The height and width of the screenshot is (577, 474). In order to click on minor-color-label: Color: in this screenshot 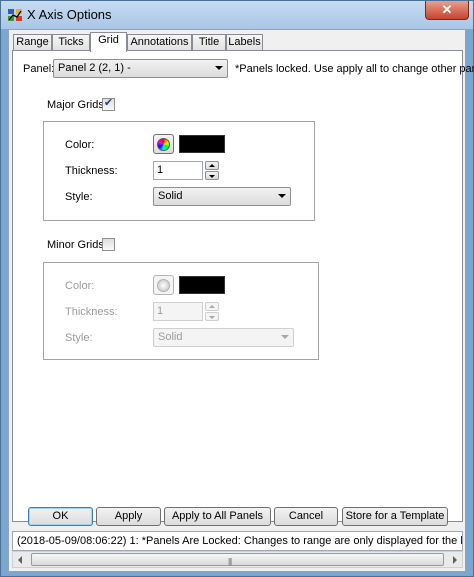, I will do `click(80, 286)`.